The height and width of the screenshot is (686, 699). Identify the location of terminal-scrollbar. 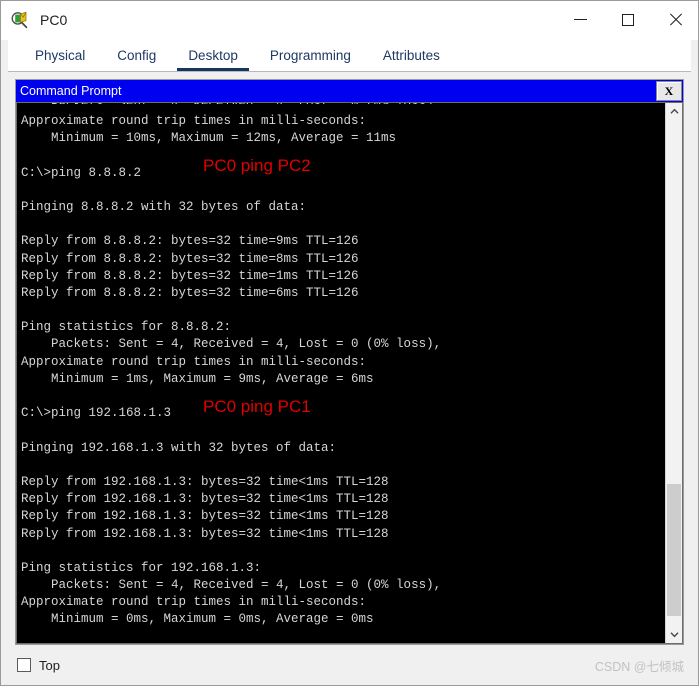
(673, 373).